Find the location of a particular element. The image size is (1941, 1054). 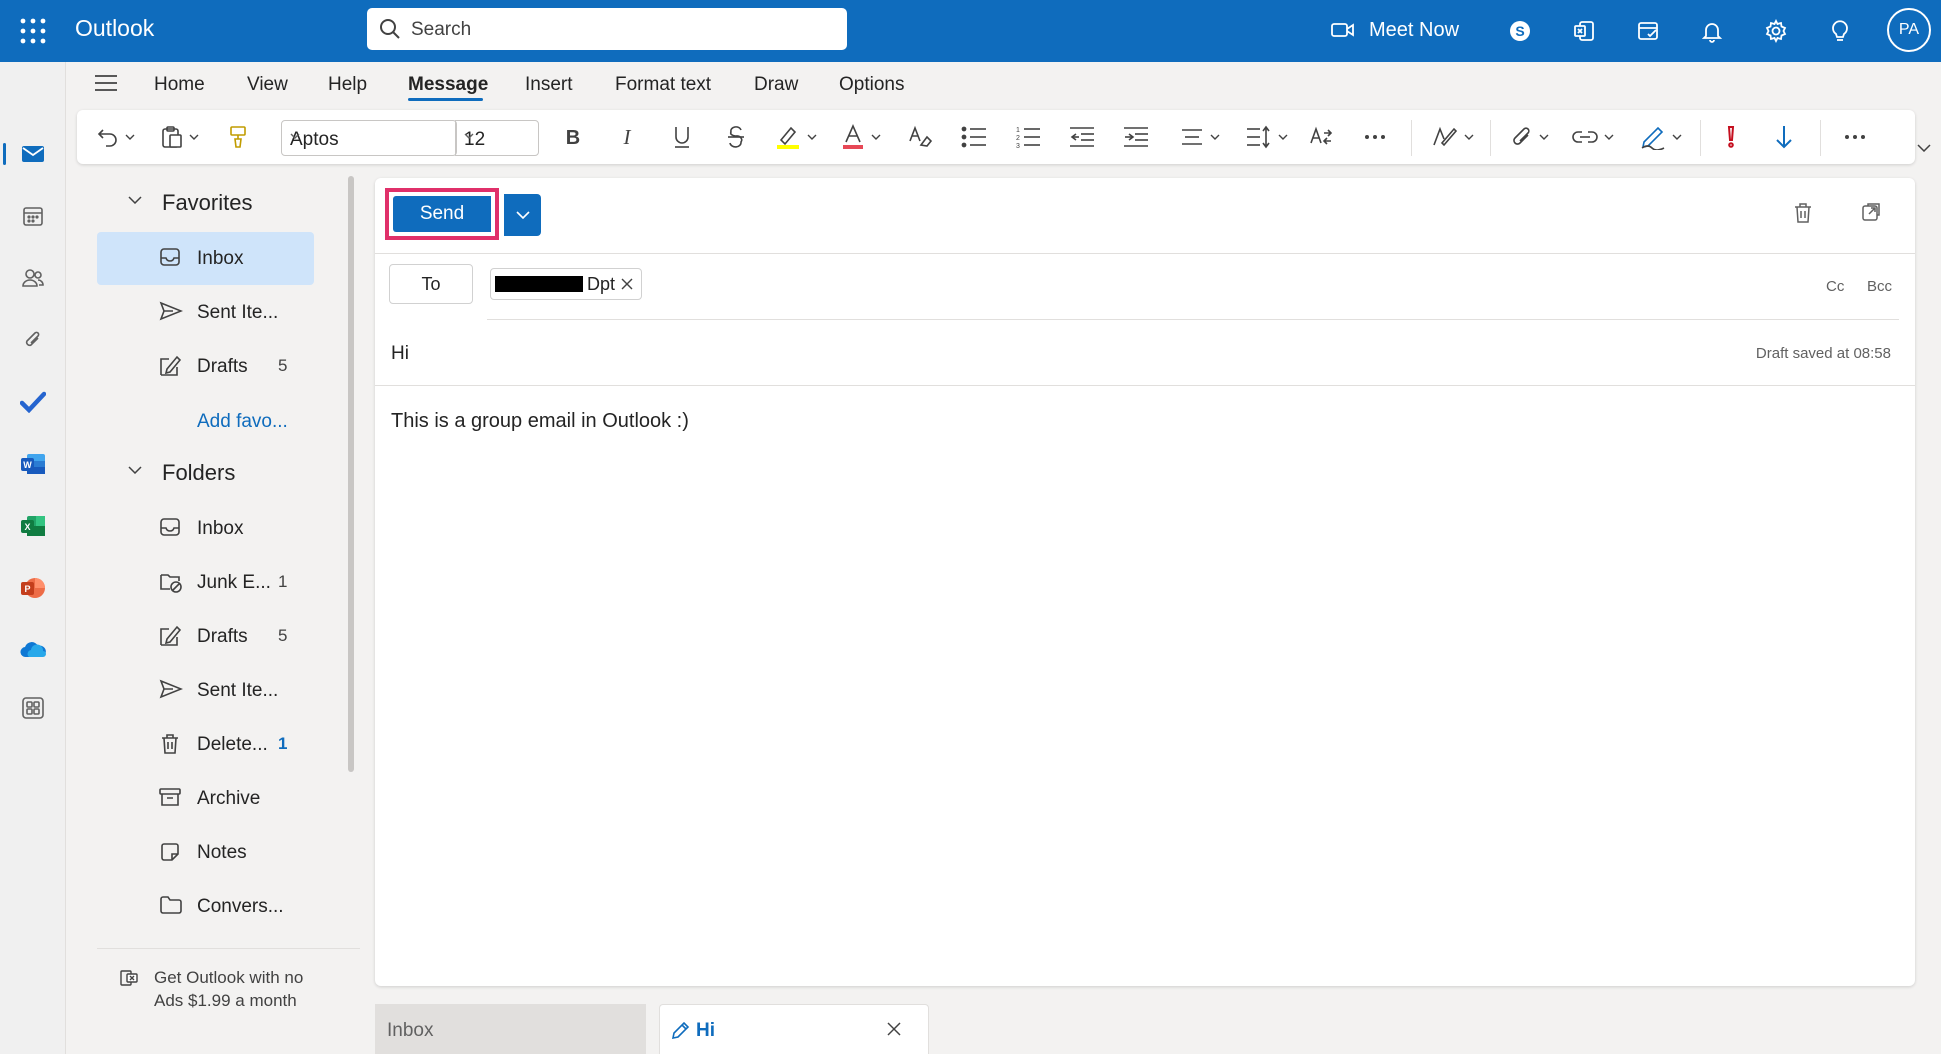

folder-pane-scrollbar is located at coordinates (351, 474).